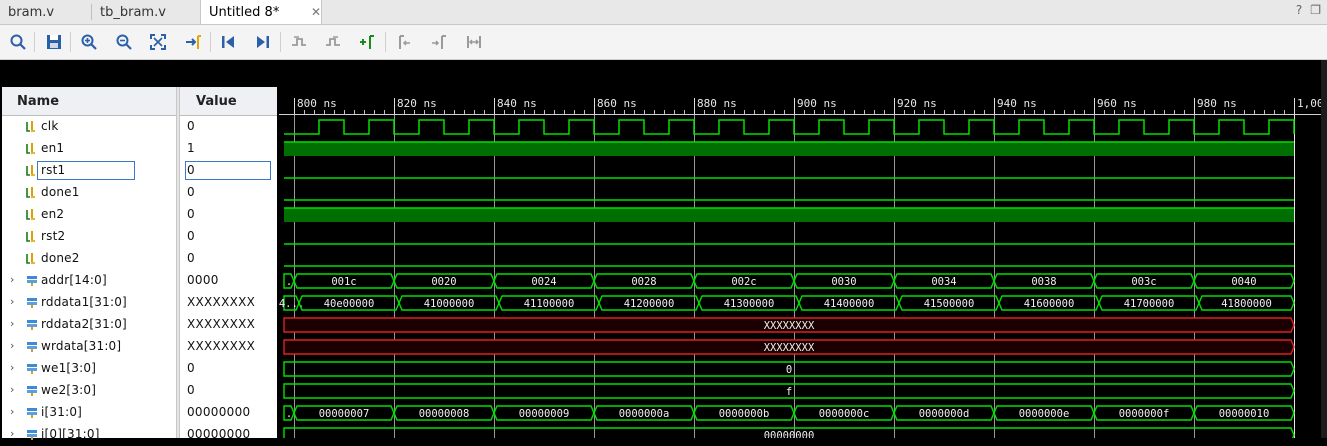 Image resolution: width=1327 pixels, height=446 pixels. I want to click on help-icon: ?, so click(1299, 10).